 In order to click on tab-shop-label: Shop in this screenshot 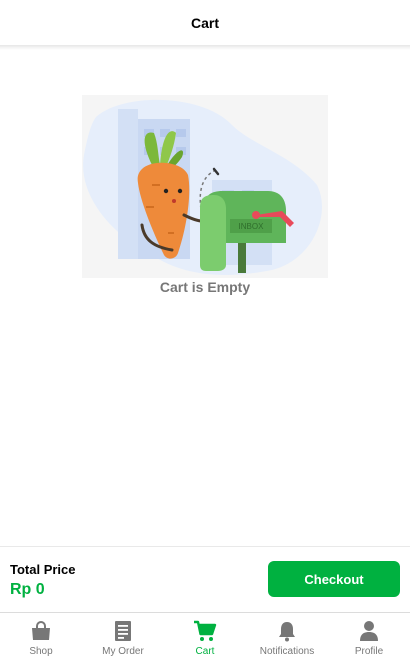, I will do `click(41, 651)`.